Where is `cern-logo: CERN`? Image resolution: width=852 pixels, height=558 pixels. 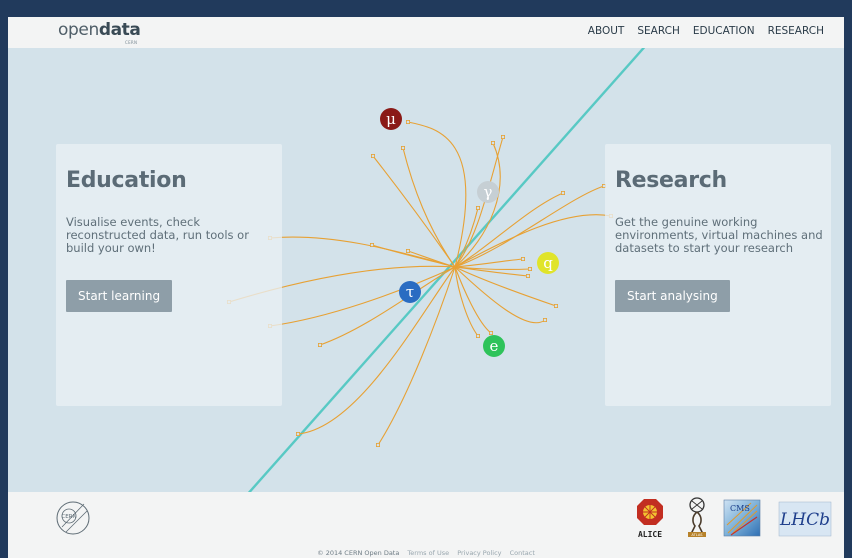 cern-logo: CERN is located at coordinates (73, 518).